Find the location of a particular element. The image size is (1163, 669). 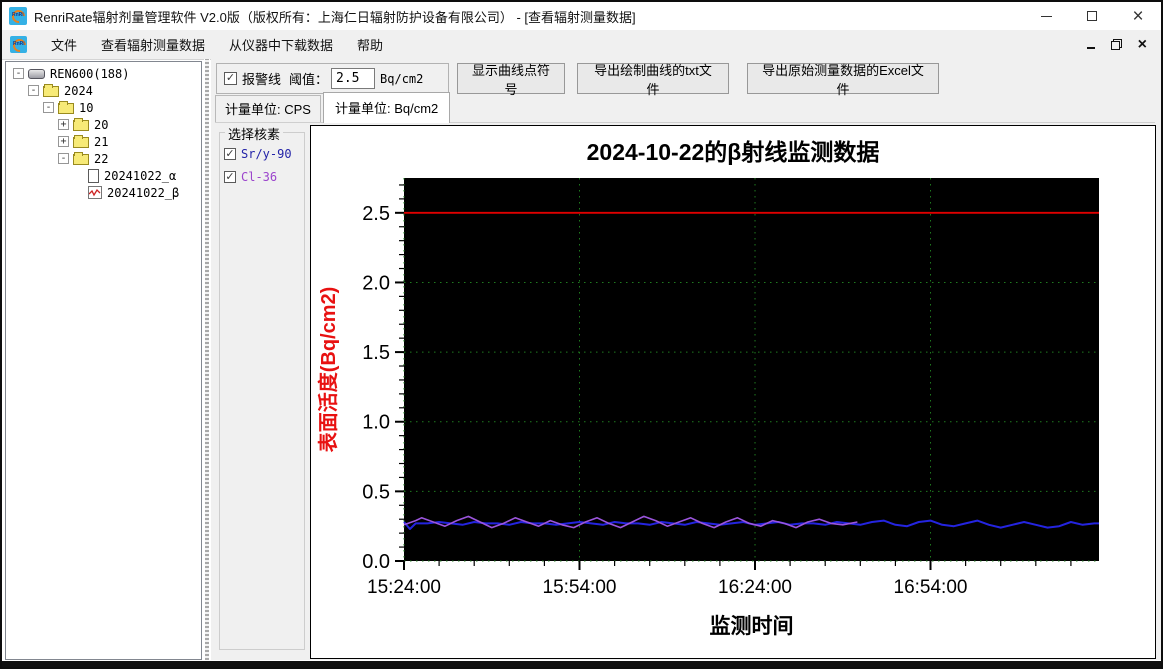

alarm-line-checkbox: ✓ is located at coordinates (230, 78).